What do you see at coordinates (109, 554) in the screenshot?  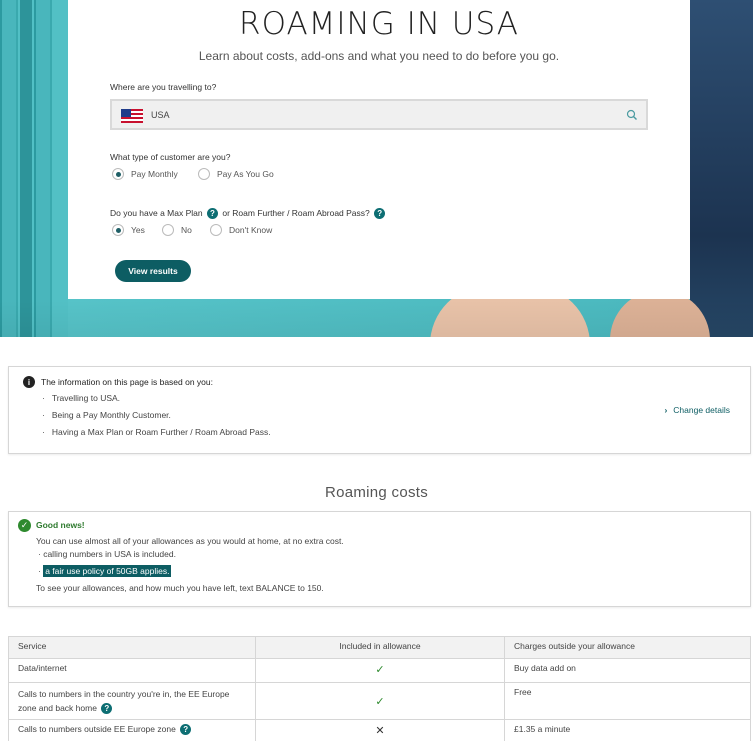 I see `bullet-text: calling numbers in USA is included.` at bounding box center [109, 554].